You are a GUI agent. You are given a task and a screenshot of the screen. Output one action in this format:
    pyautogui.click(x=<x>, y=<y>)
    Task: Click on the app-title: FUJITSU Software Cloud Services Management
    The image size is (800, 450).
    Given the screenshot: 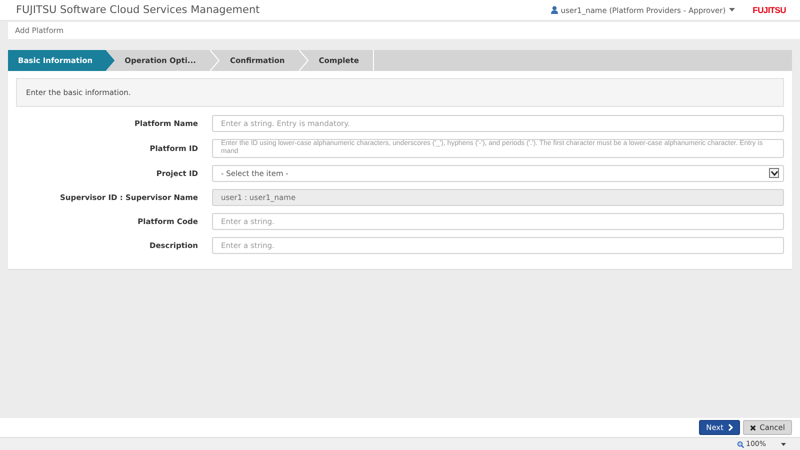 What is the action you would take?
    pyautogui.click(x=138, y=10)
    